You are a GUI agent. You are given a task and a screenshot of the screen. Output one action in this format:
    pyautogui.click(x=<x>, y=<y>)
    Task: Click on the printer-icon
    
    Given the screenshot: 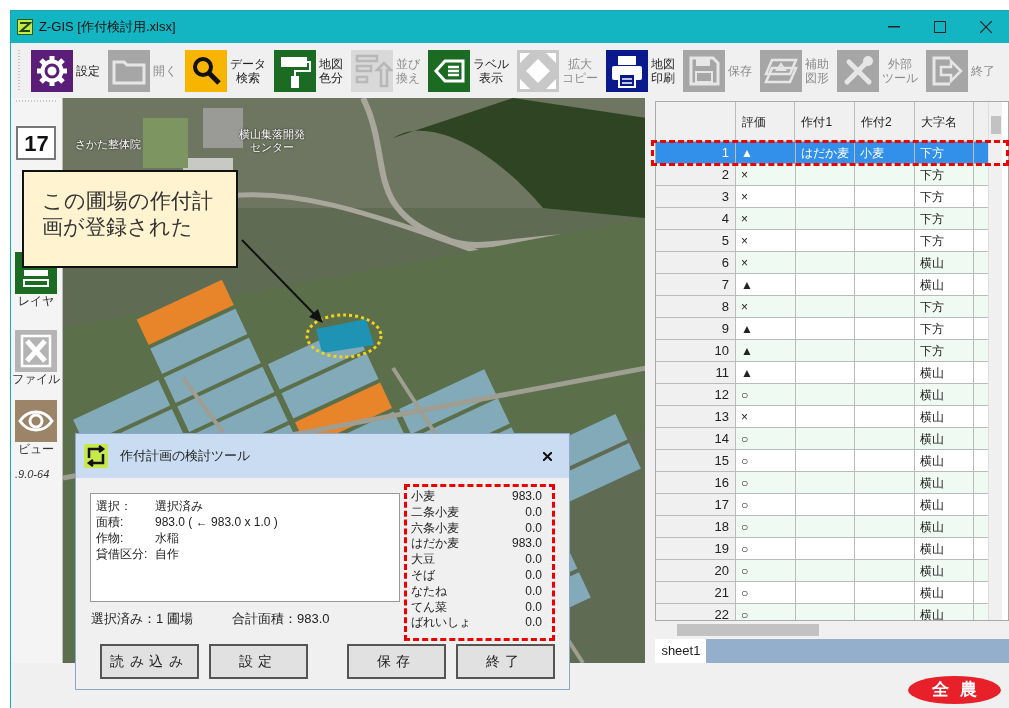 What is the action you would take?
    pyautogui.click(x=627, y=70)
    